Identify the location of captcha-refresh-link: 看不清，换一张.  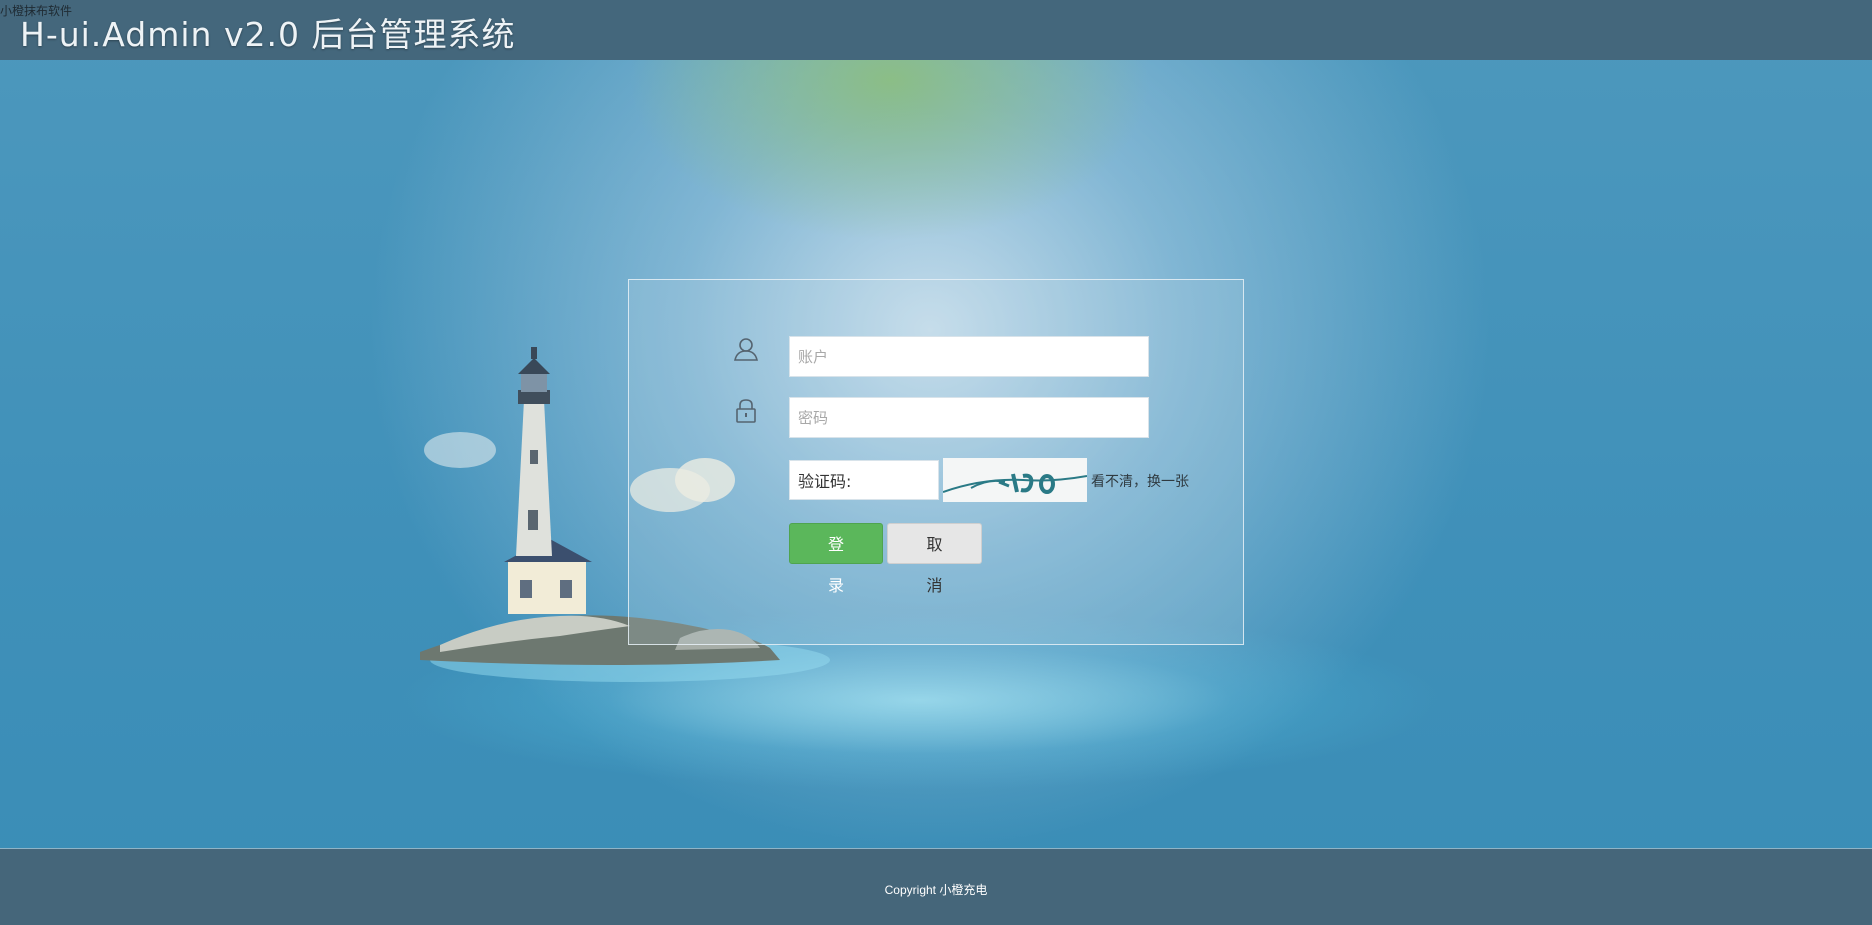
(1140, 481).